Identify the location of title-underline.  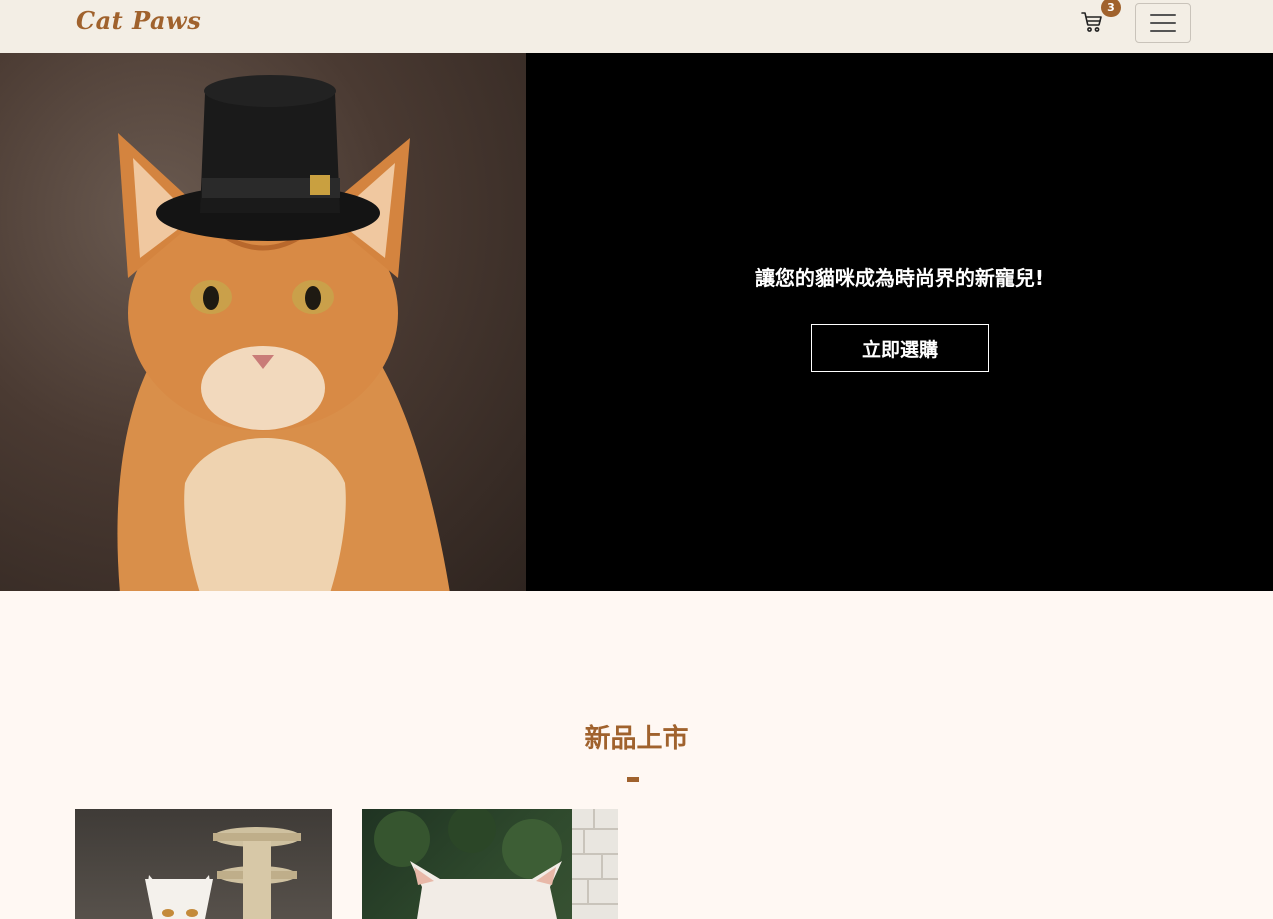
(633, 779).